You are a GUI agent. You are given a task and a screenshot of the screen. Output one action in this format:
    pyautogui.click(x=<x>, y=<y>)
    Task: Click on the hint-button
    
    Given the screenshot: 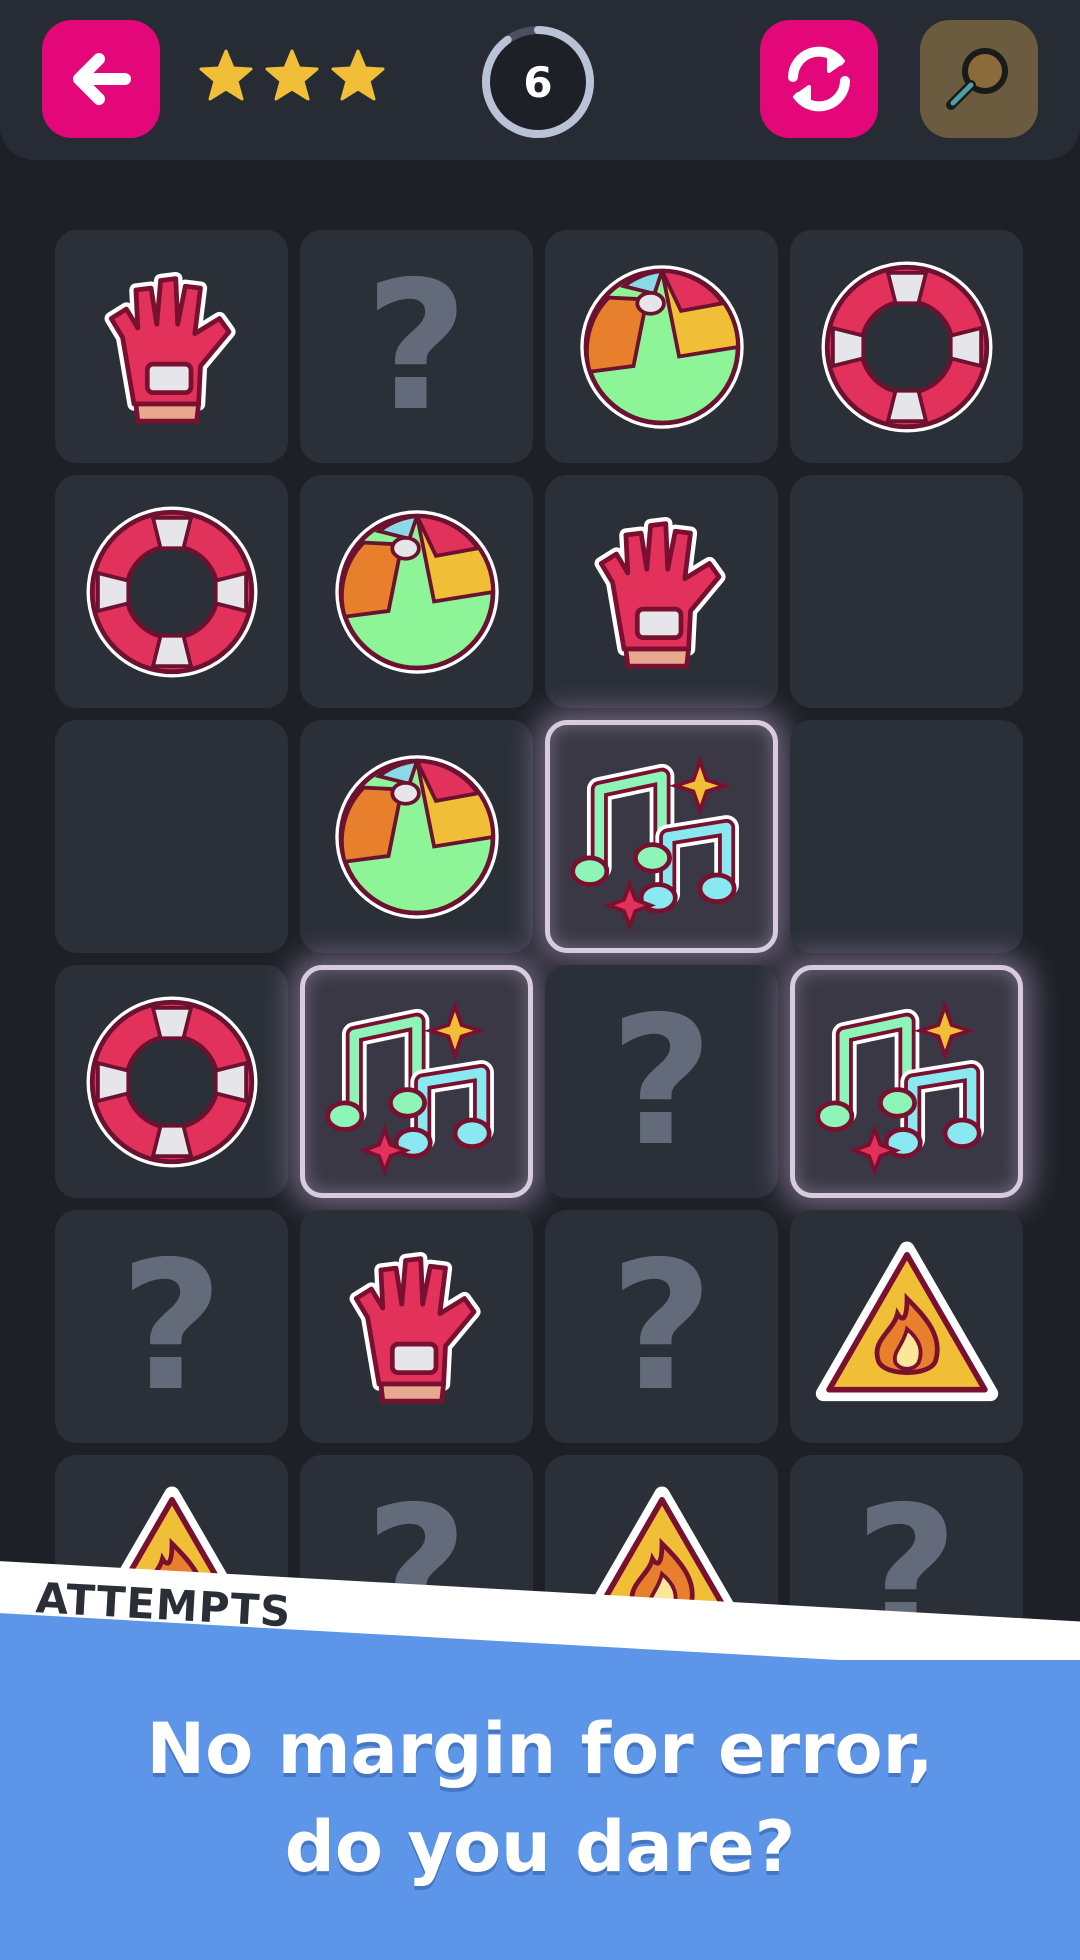 What is the action you would take?
    pyautogui.click(x=979, y=79)
    